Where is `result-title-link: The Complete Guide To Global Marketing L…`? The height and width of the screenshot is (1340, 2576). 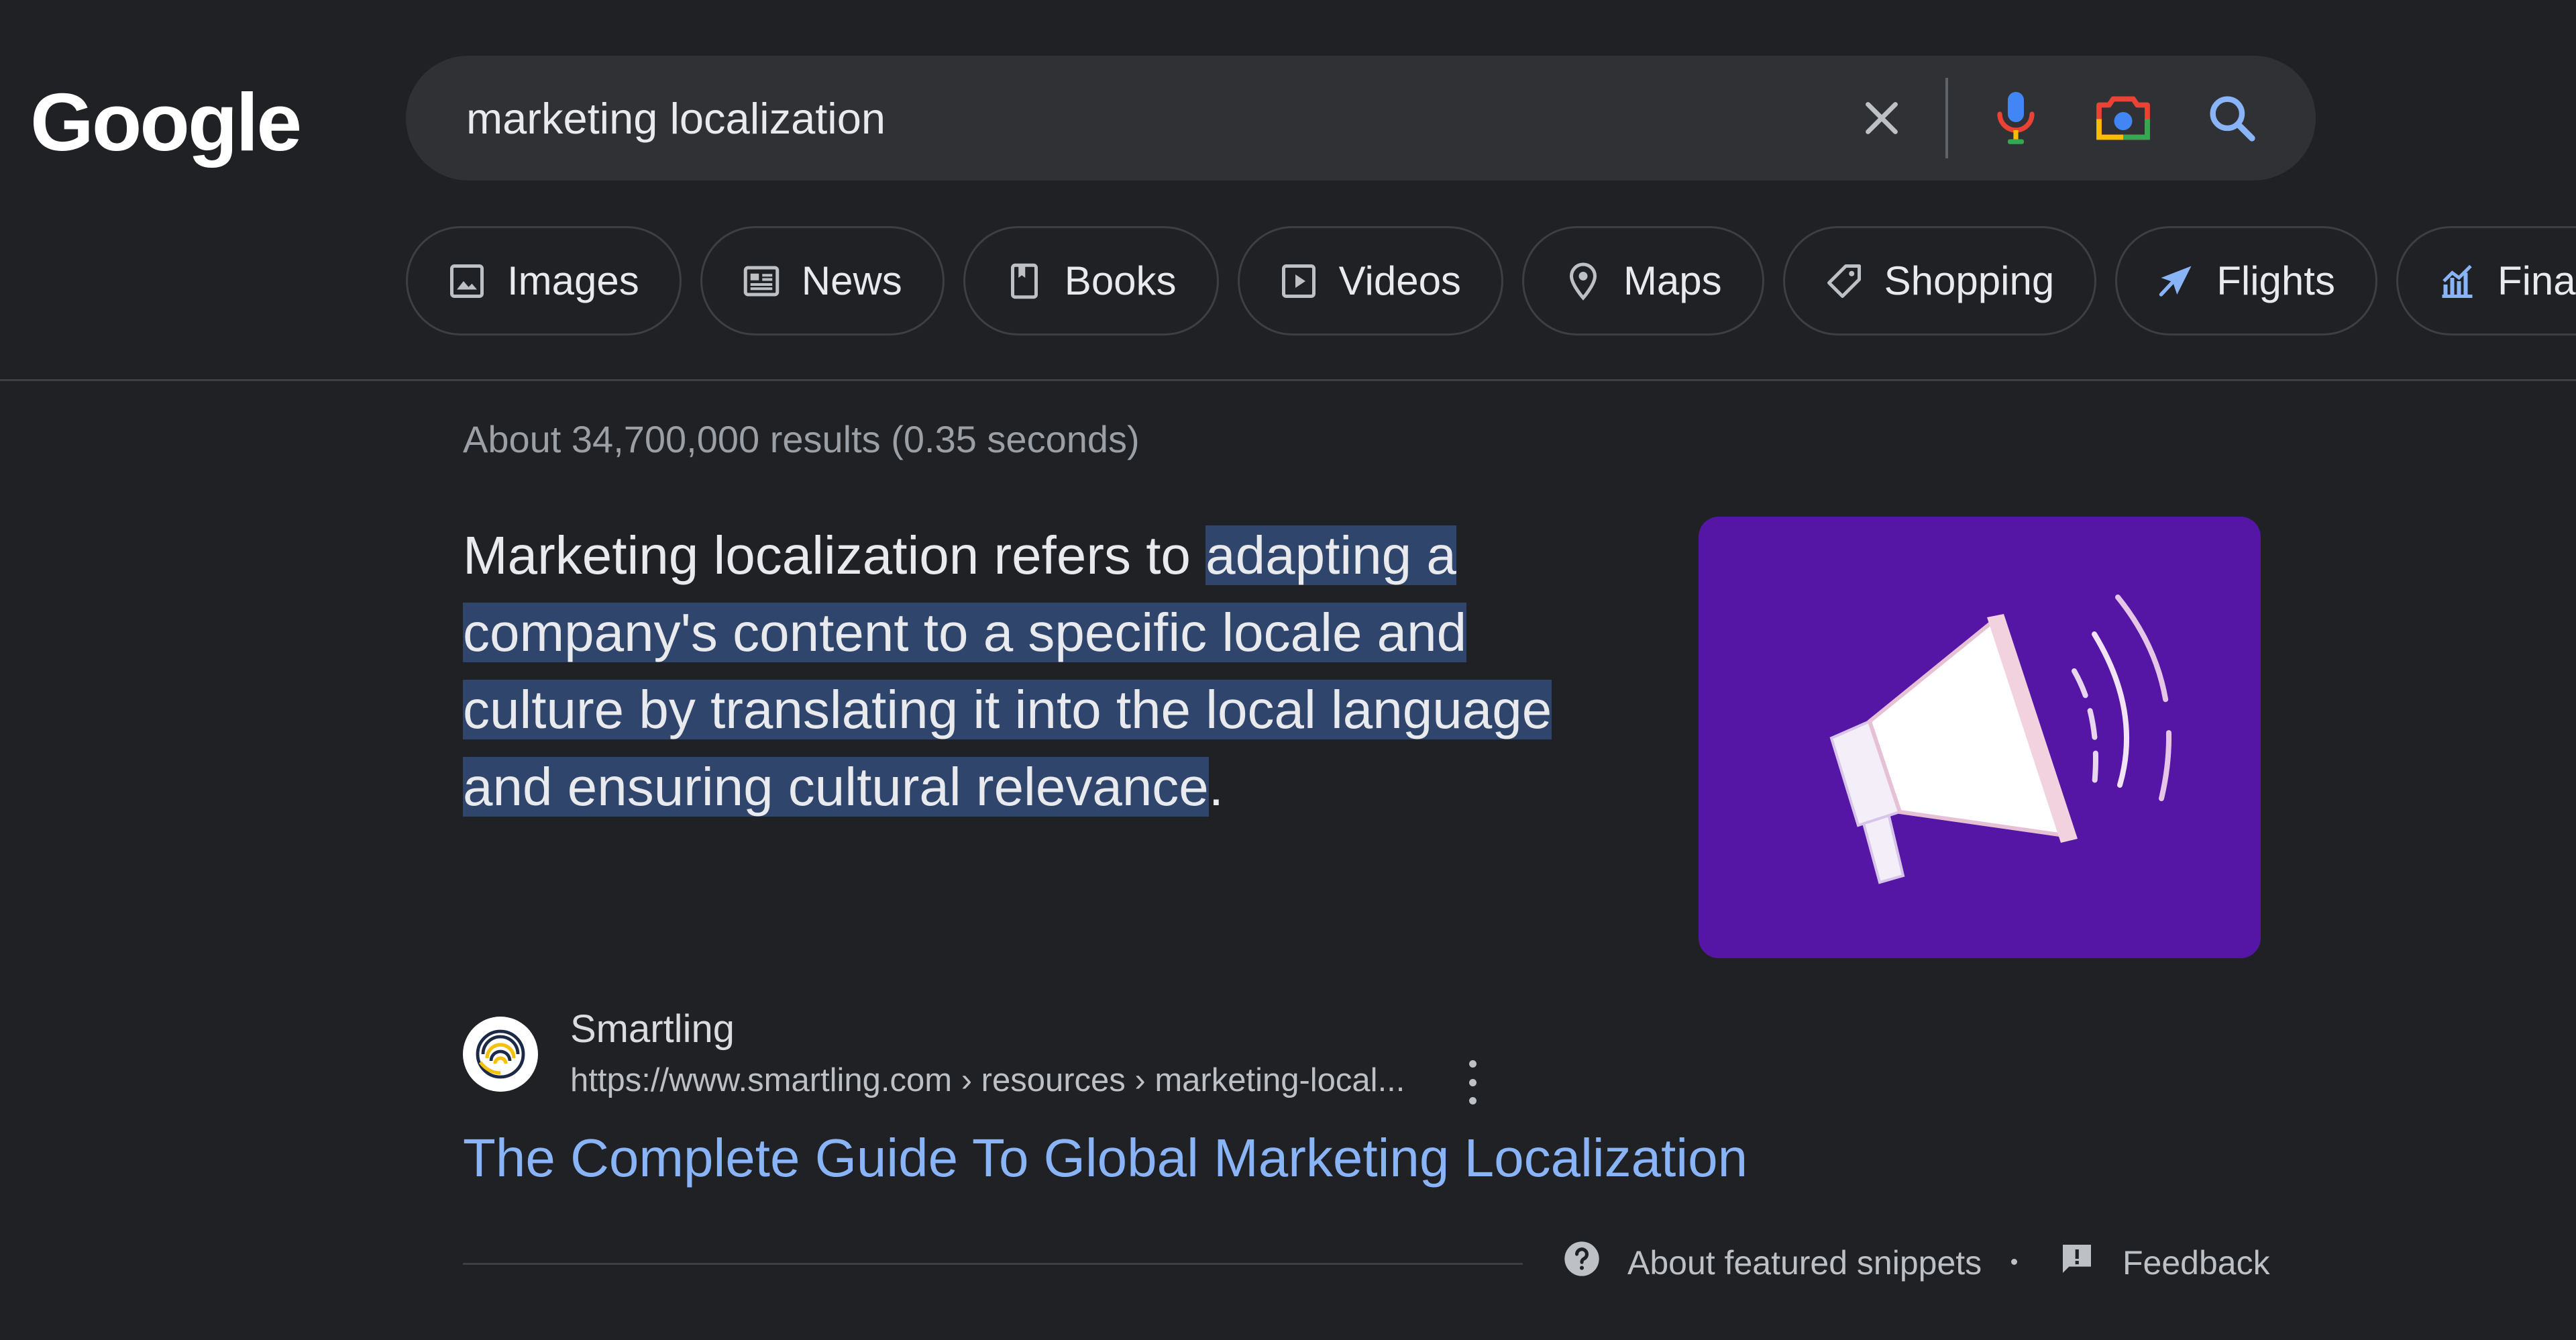 result-title-link: The Complete Guide To Global Marketing L… is located at coordinates (1105, 1158).